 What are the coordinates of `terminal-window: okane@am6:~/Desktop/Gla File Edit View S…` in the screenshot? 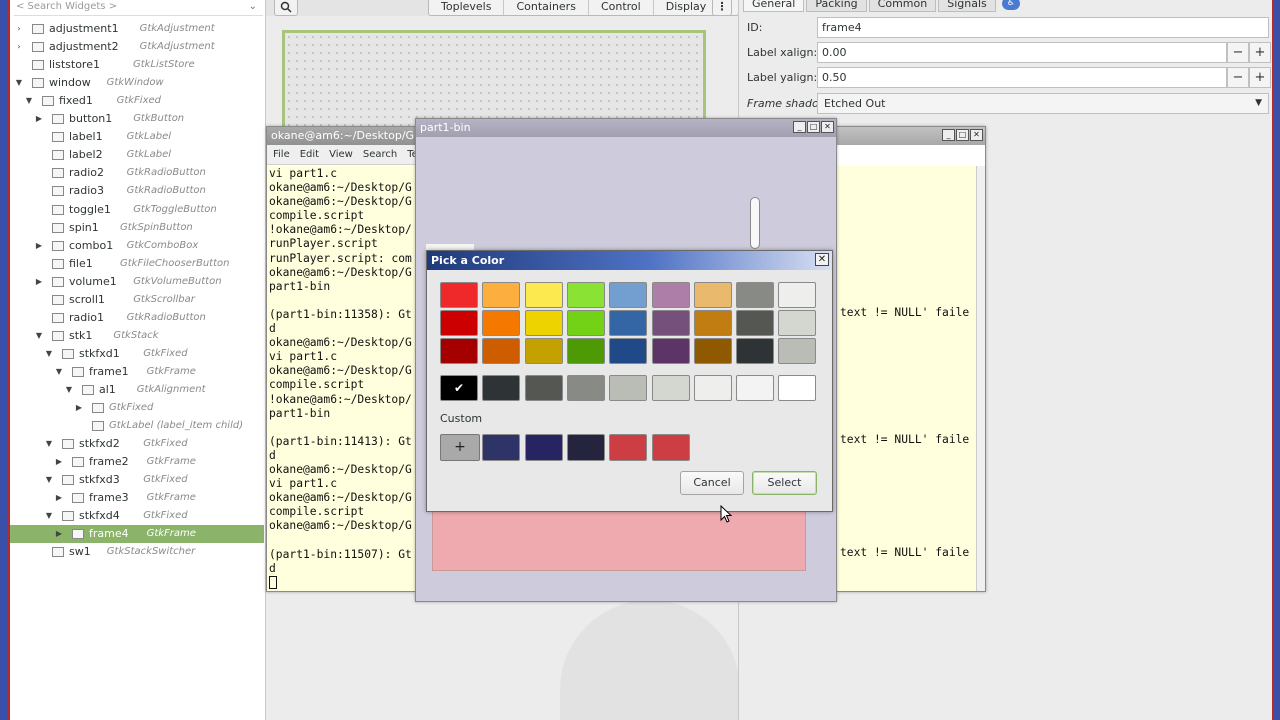 It's located at (344, 359).